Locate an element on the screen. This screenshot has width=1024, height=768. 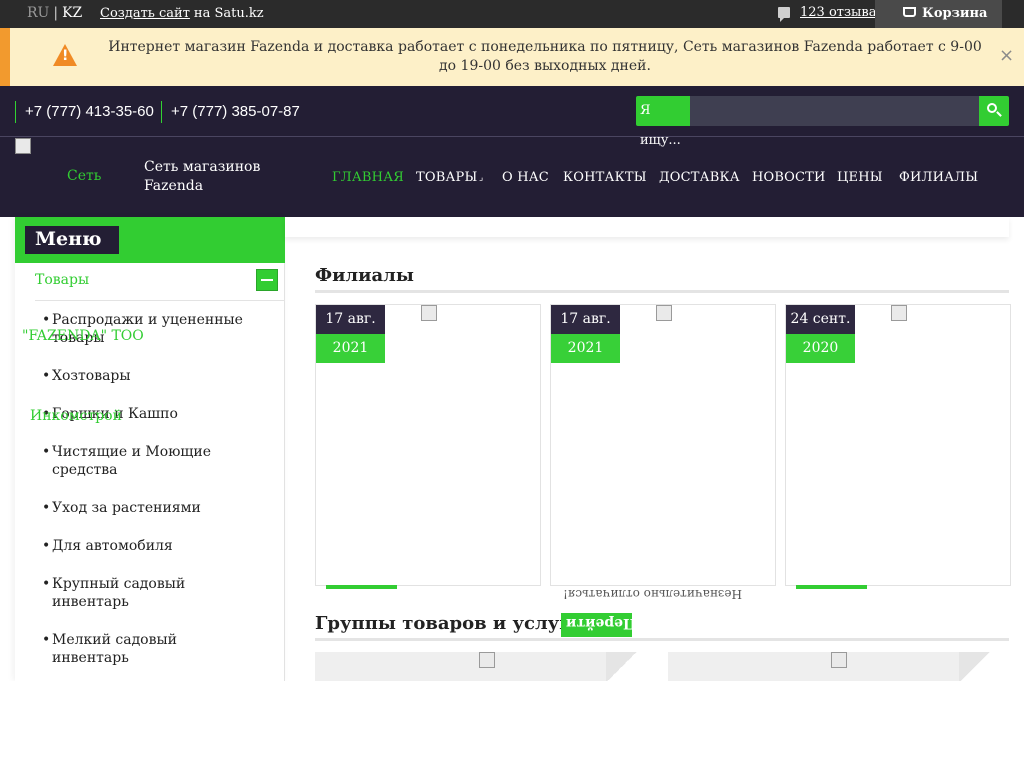
close-icon: × is located at coordinates (1006, 55).